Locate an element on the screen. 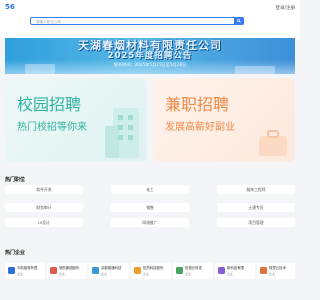 This screenshot has width=320, height=300. login-button: 登录/注册 is located at coordinates (285, 8).